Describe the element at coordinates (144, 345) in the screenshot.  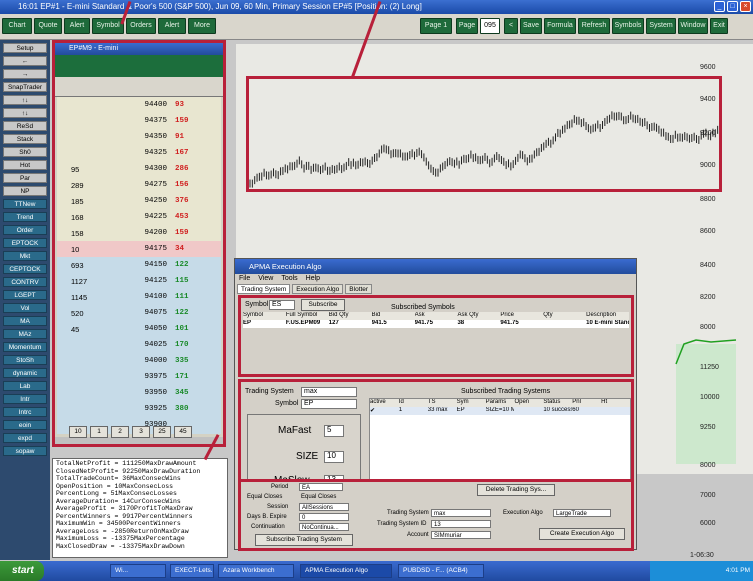
I see `ladder-price: 94025` at that location.